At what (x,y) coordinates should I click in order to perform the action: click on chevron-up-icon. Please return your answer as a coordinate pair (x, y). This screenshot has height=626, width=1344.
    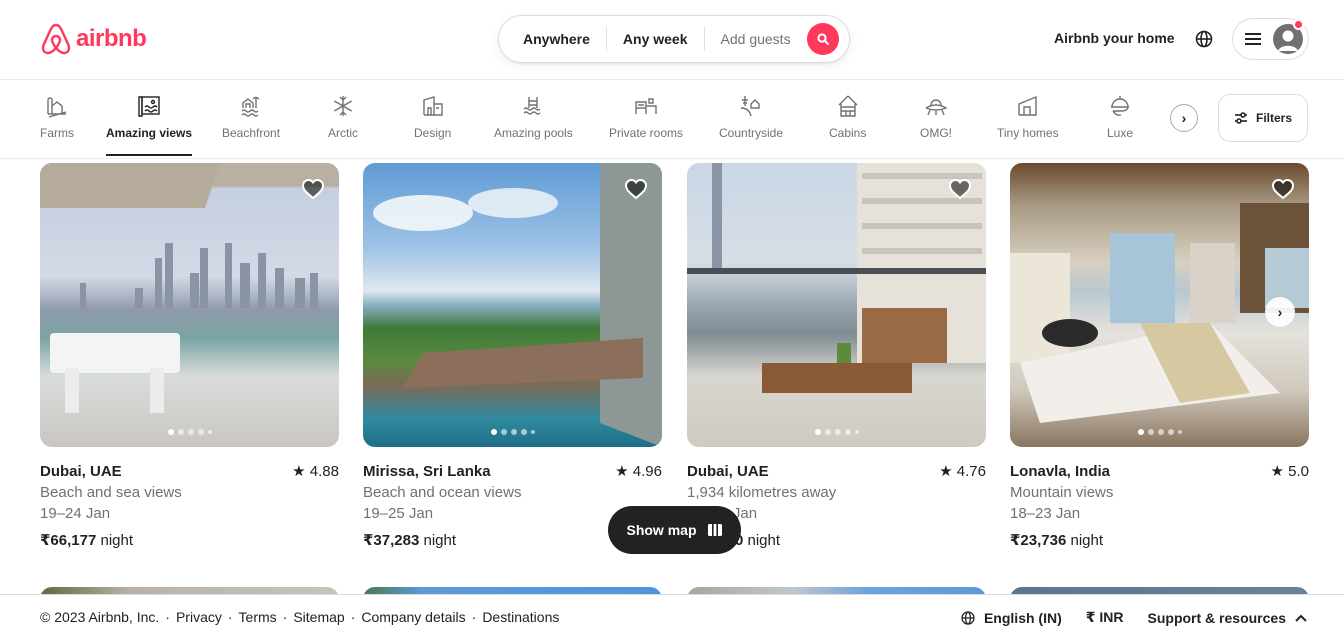
    Looking at the image, I should click on (1301, 618).